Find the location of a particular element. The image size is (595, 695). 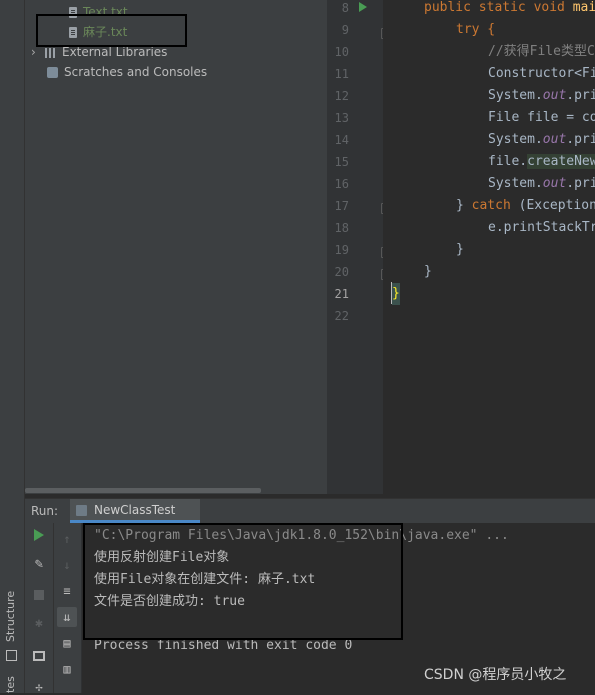

printer-icon: ▤ is located at coordinates (67, 643).